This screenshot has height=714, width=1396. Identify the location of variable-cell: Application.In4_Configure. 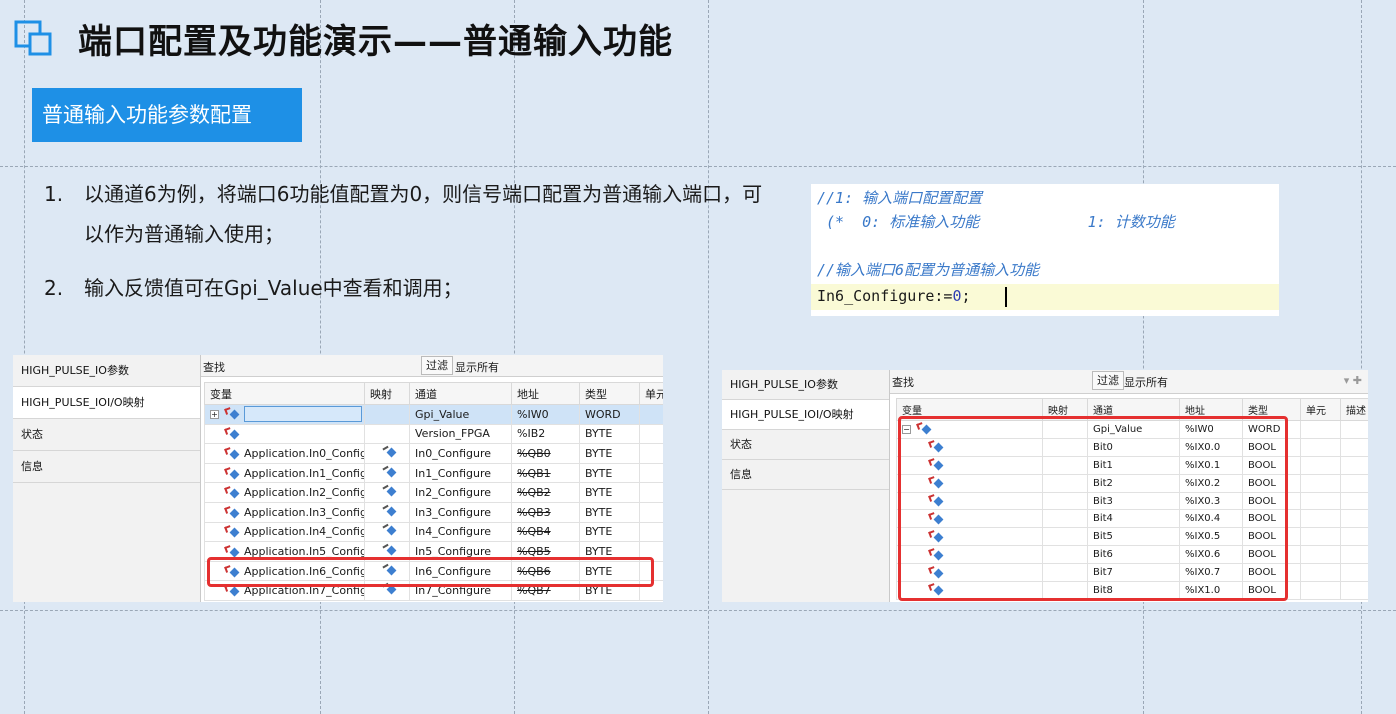
(284, 532).